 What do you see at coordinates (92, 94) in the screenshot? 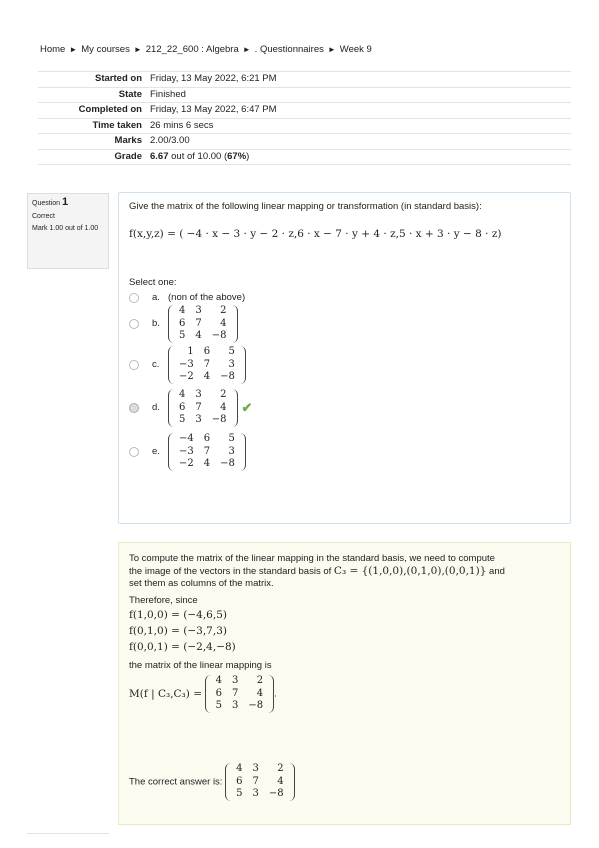
I see `summary-label: State` at bounding box center [92, 94].